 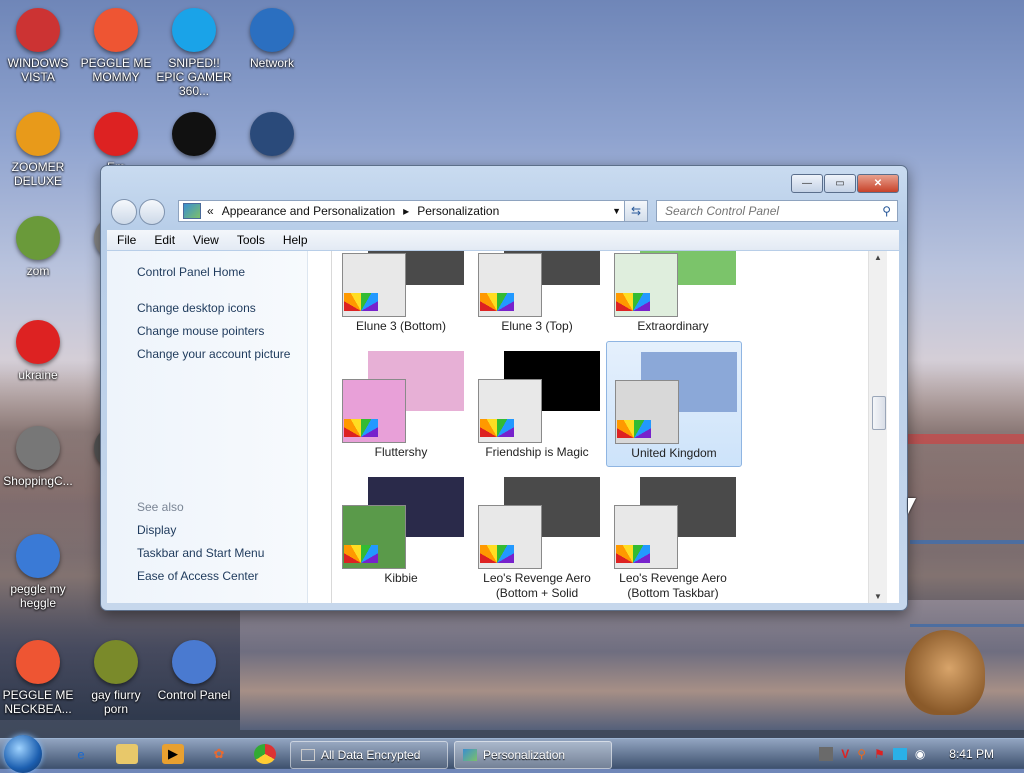 What do you see at coordinates (537, 533) in the screenshot?
I see `theme-tile: Leo's Revenge Aero (Bottom + Solid` at bounding box center [537, 533].